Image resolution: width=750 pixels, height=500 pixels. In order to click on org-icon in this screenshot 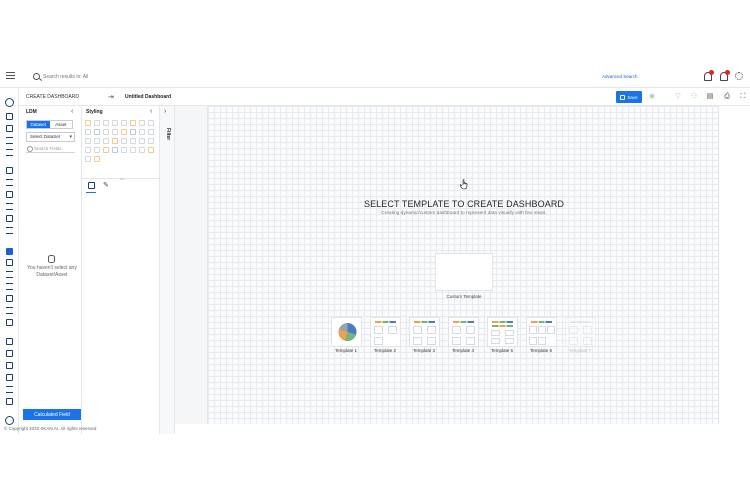, I will do `click(9, 365)`.